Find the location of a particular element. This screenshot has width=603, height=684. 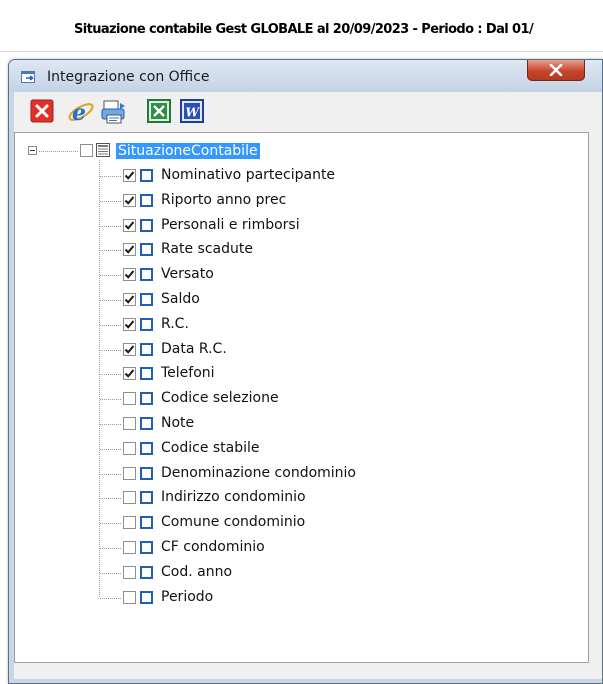

close-x-icon is located at coordinates (556, 70).